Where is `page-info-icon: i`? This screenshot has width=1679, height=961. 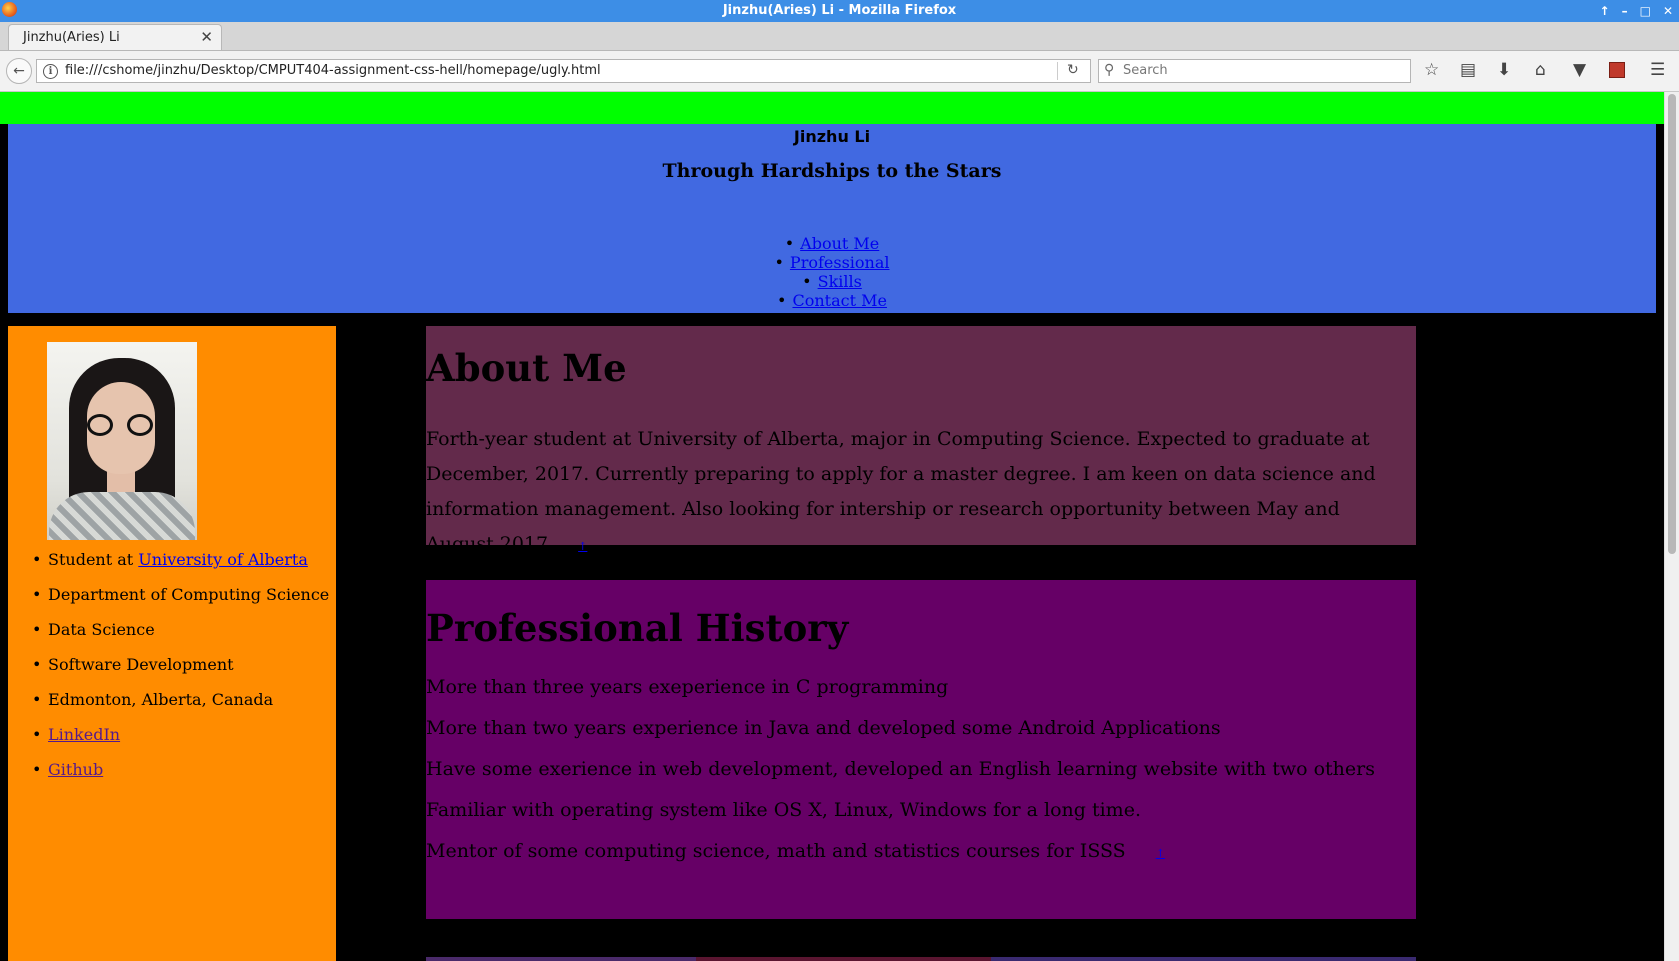 page-info-icon: i is located at coordinates (50, 71).